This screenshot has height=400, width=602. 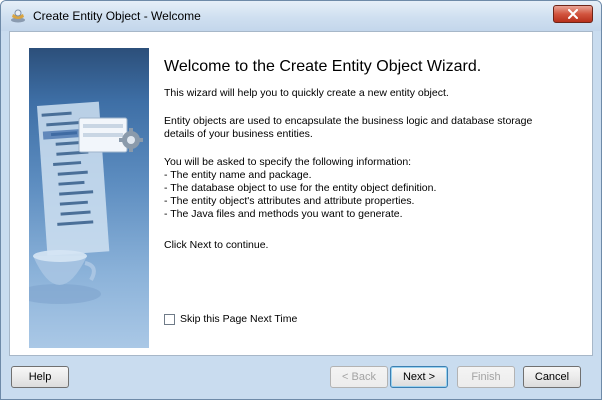 What do you see at coordinates (552, 377) in the screenshot?
I see `cancel-button: Cancel` at bounding box center [552, 377].